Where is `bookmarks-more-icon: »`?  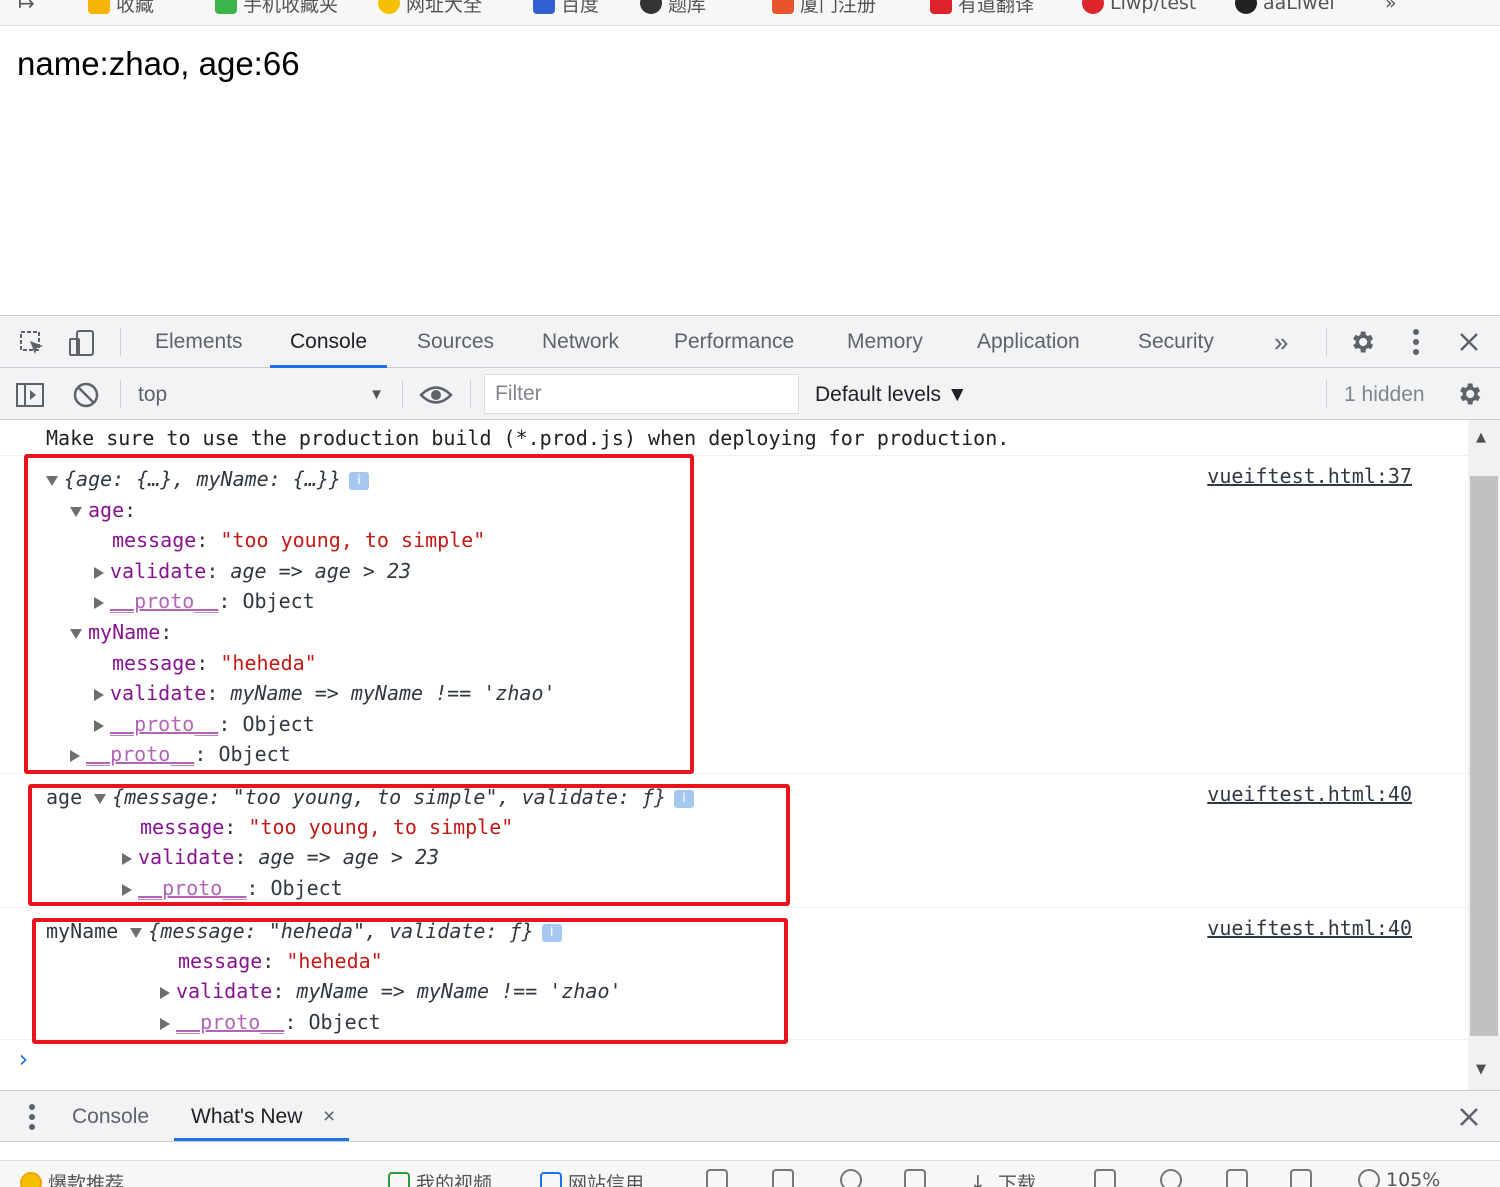 bookmarks-more-icon: » is located at coordinates (1391, 9).